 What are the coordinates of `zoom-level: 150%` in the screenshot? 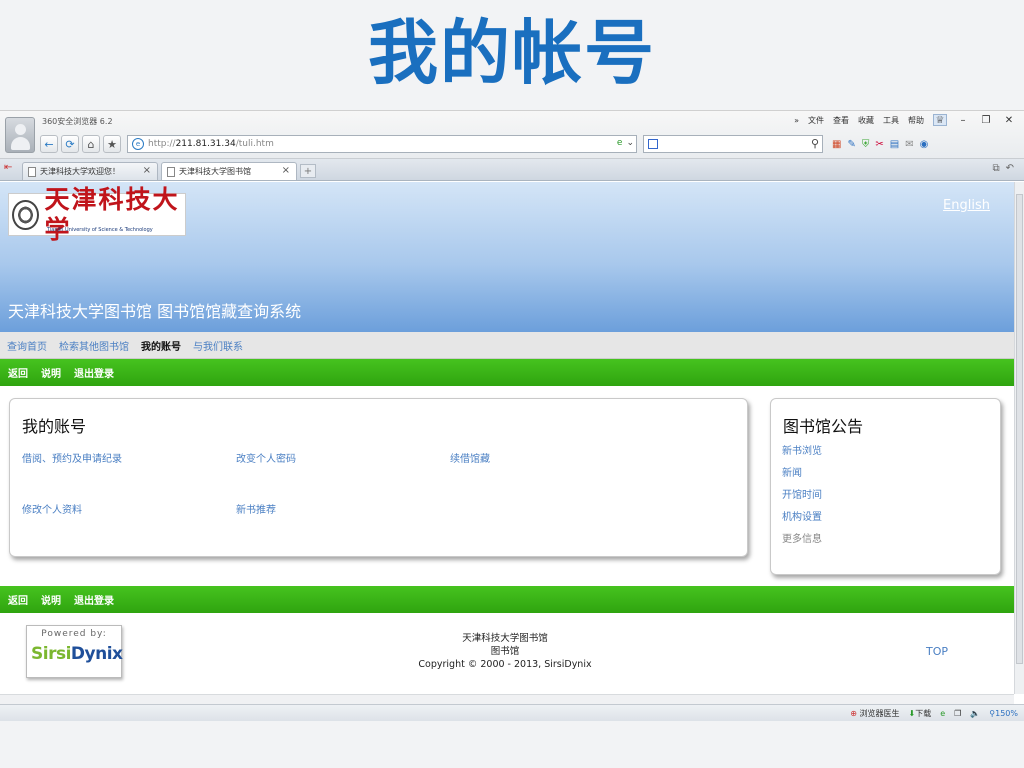 It's located at (1006, 713).